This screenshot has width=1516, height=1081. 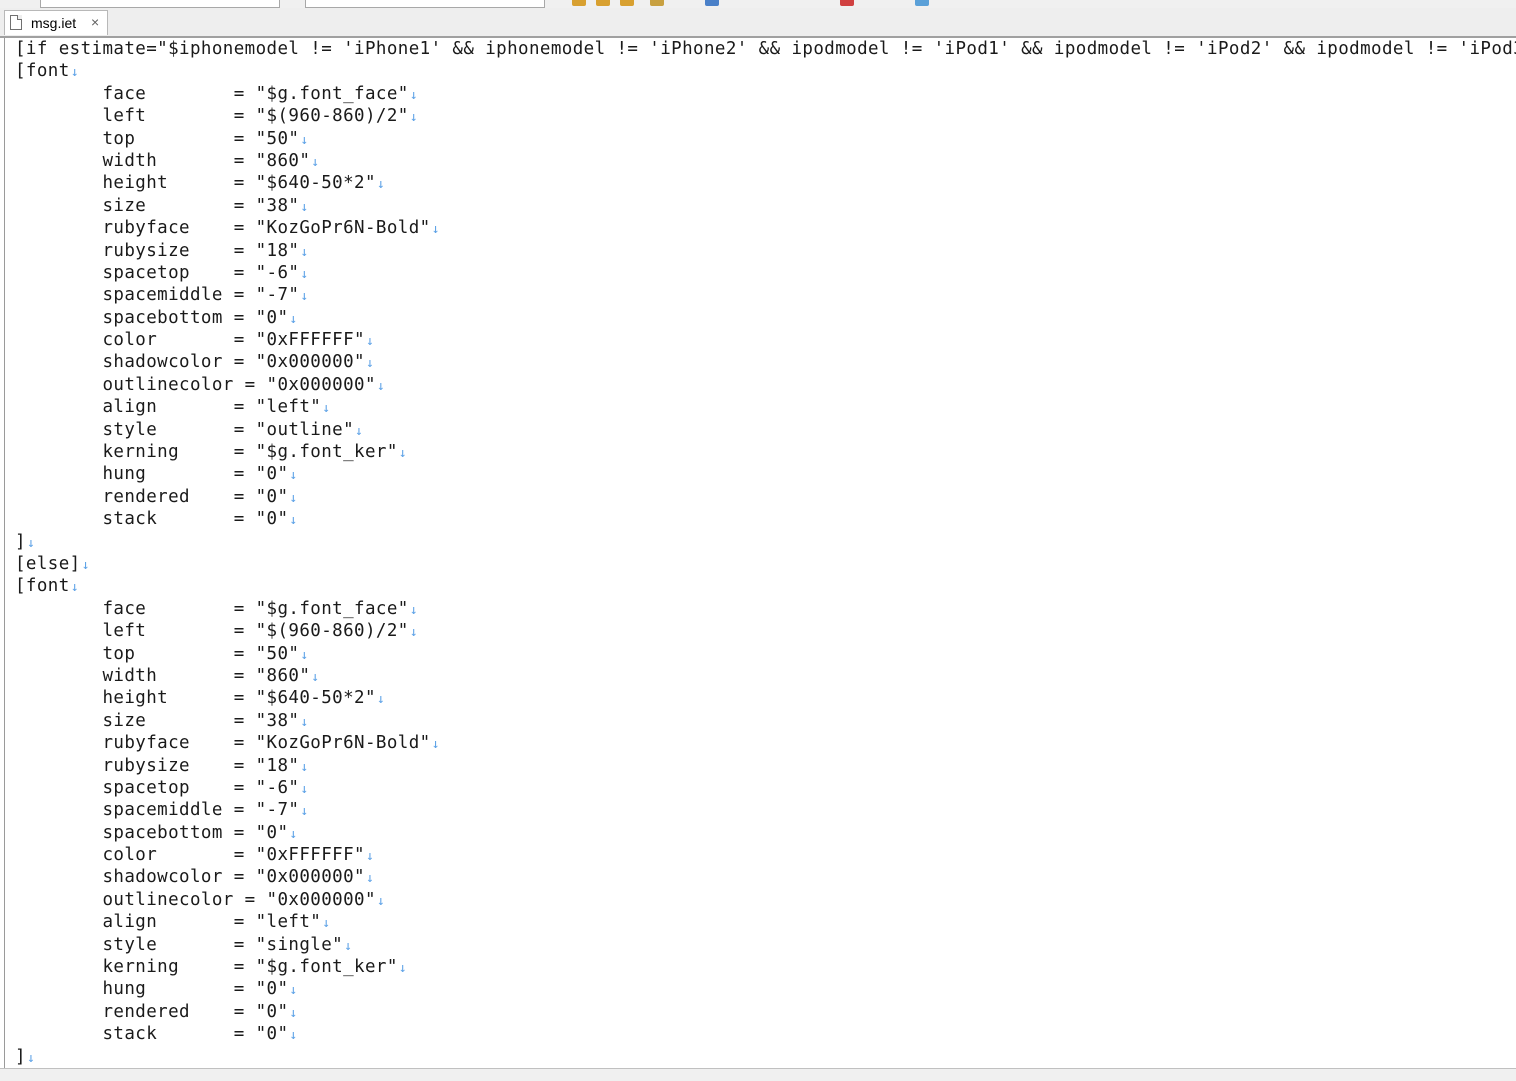 I want to click on code-line-text: ], so click(x=20, y=541).